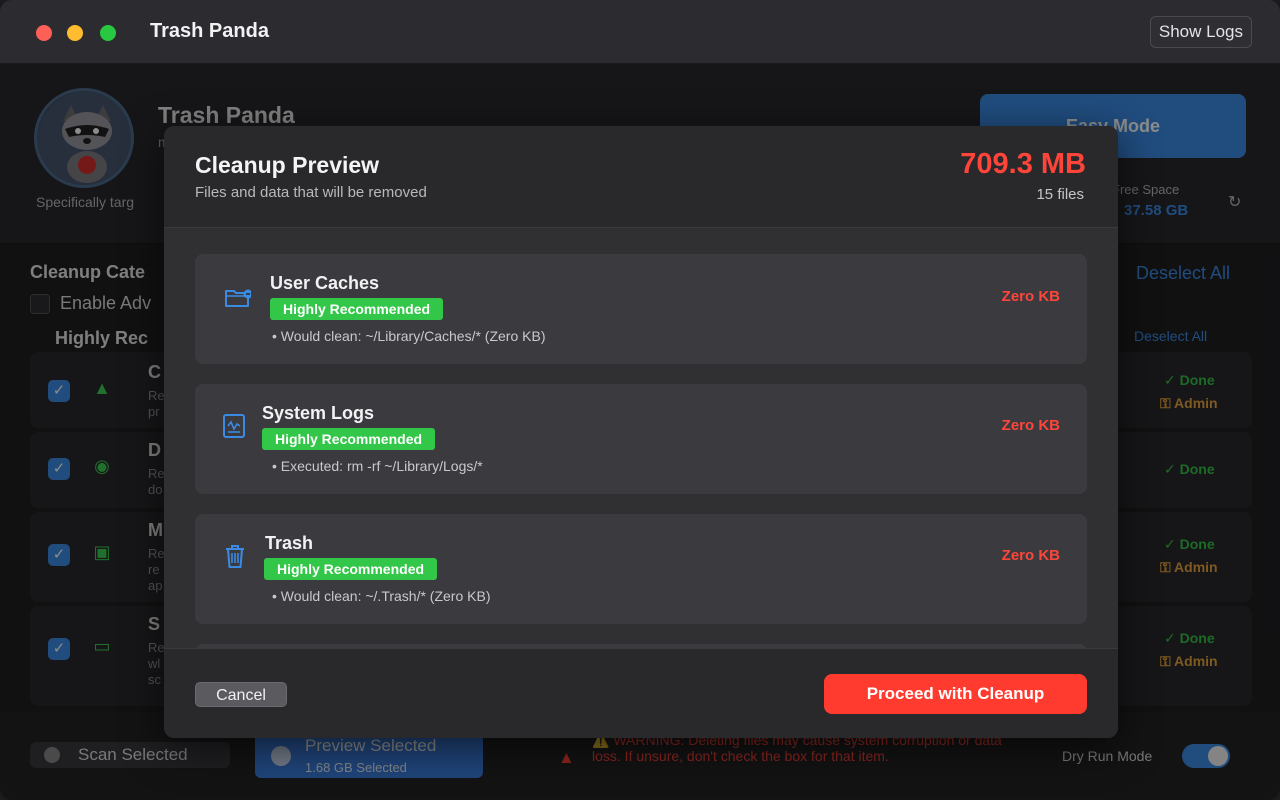 The height and width of the screenshot is (800, 1280). I want to click on log-icon, so click(234, 426).